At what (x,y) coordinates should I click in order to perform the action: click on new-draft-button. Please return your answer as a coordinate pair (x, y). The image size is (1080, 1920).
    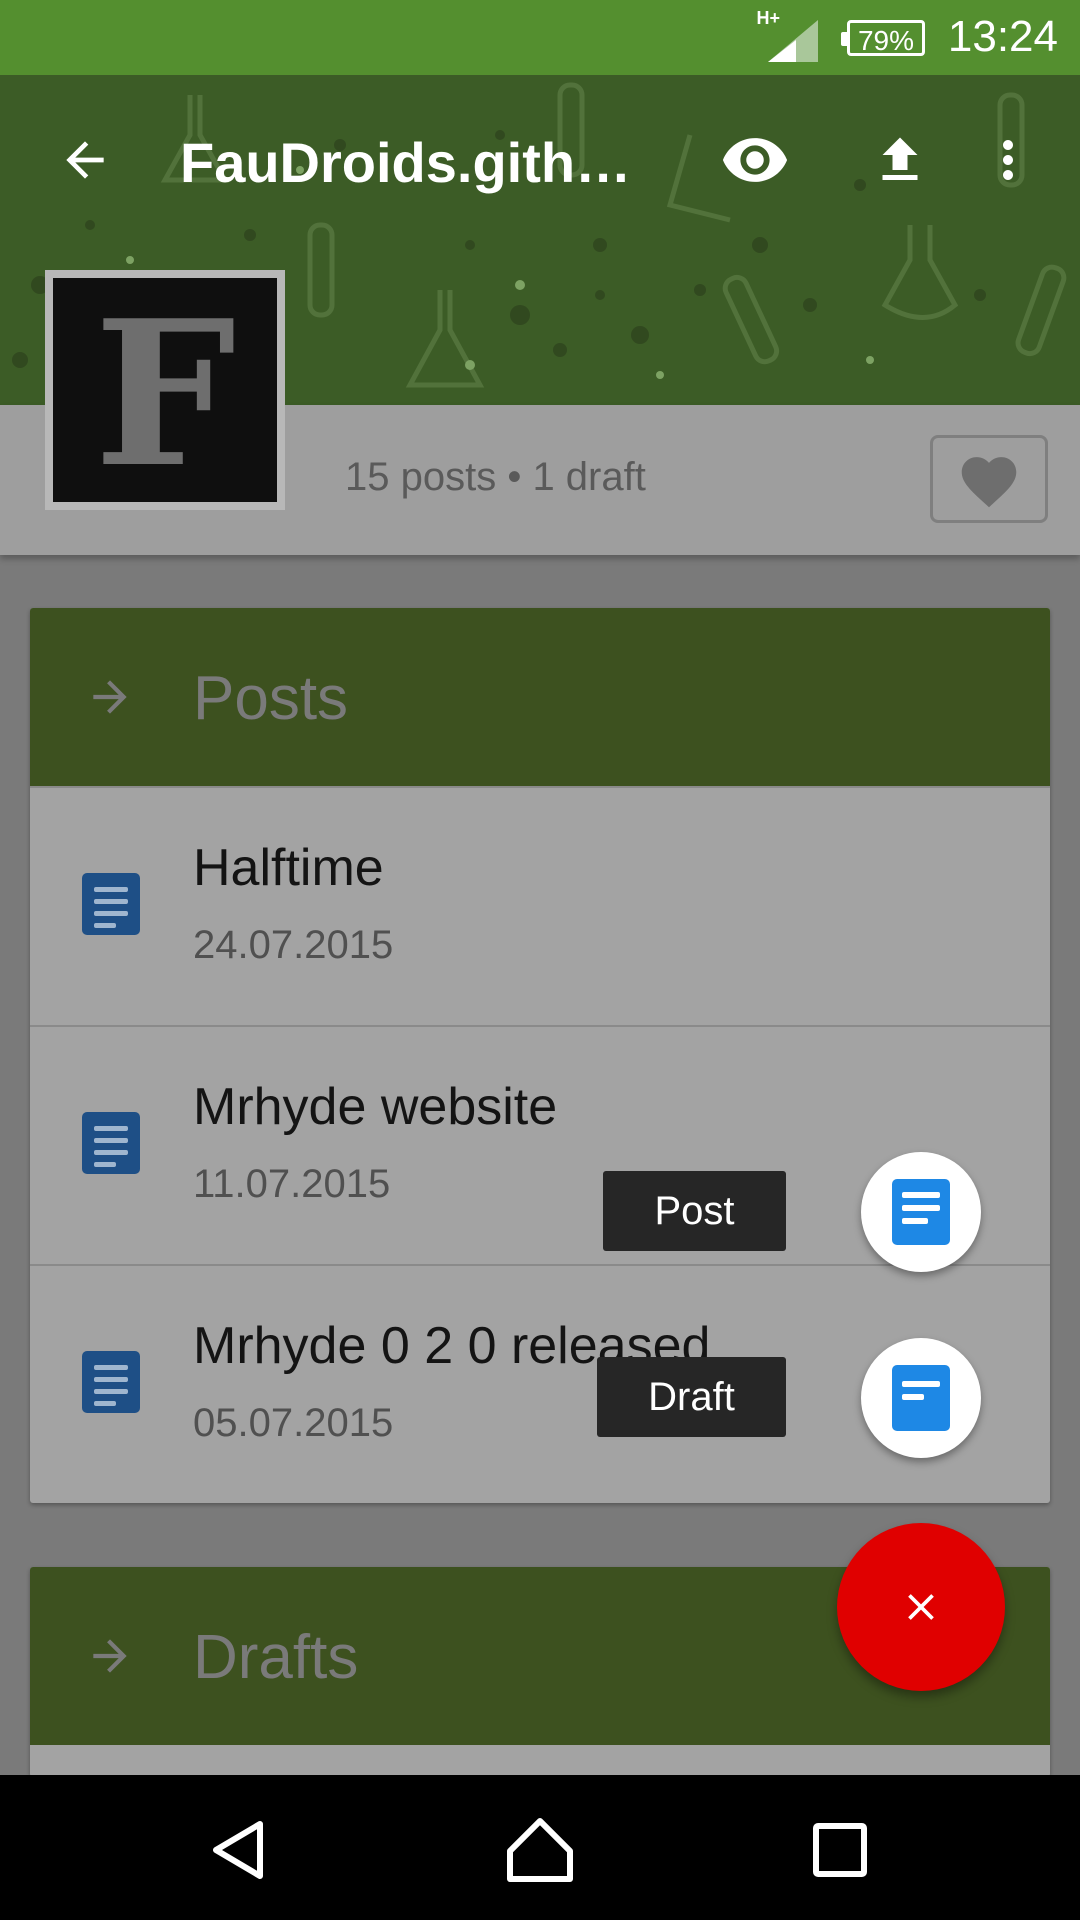
    Looking at the image, I should click on (921, 1398).